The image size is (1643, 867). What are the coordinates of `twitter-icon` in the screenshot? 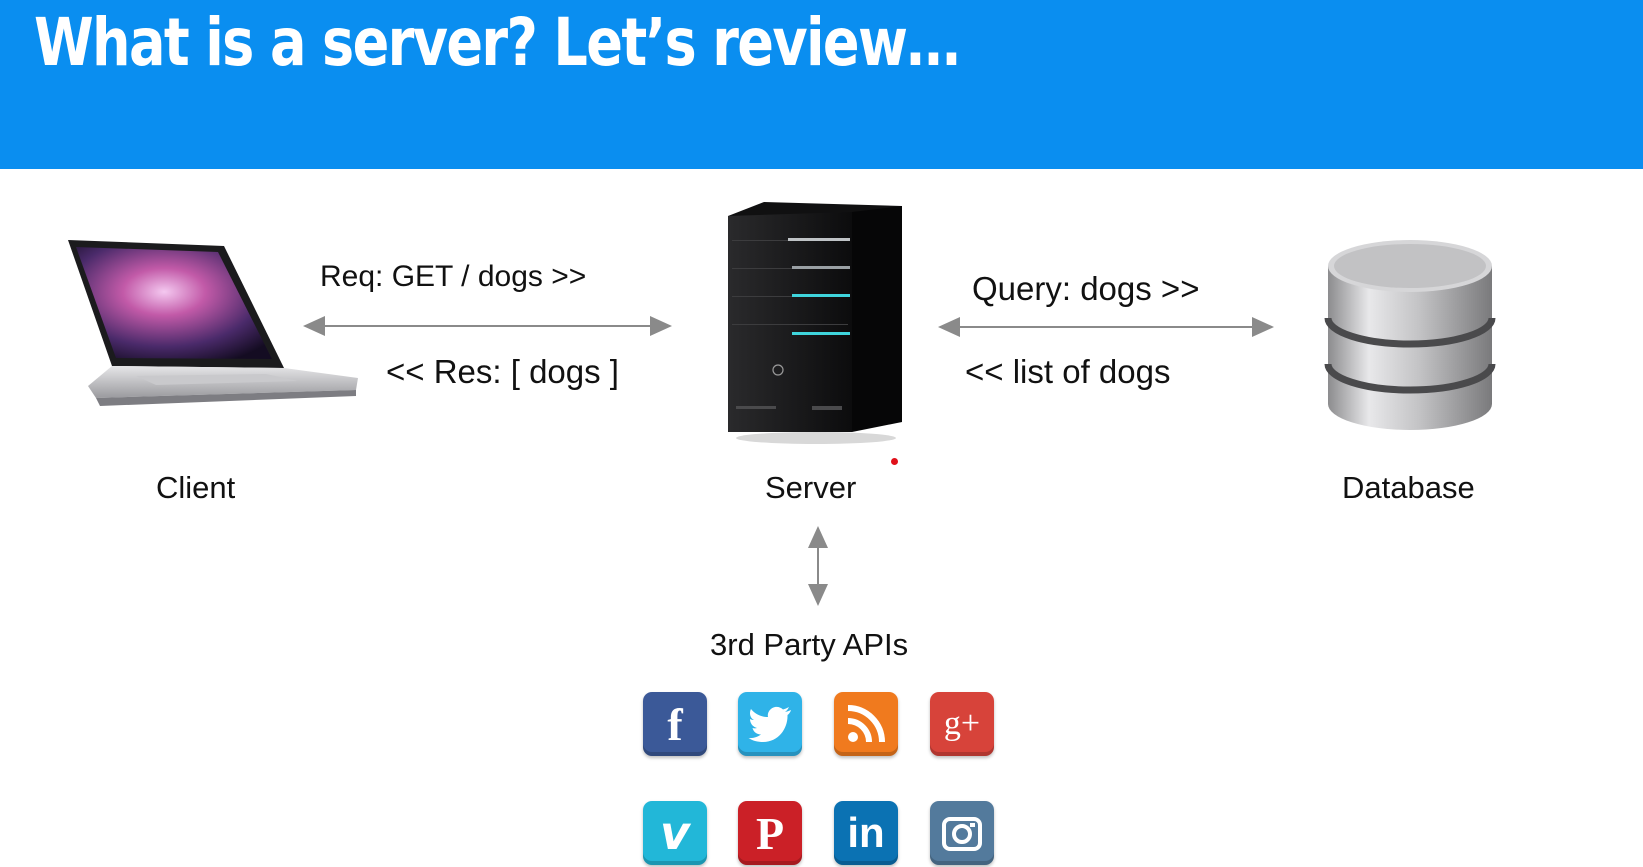 It's located at (770, 724).